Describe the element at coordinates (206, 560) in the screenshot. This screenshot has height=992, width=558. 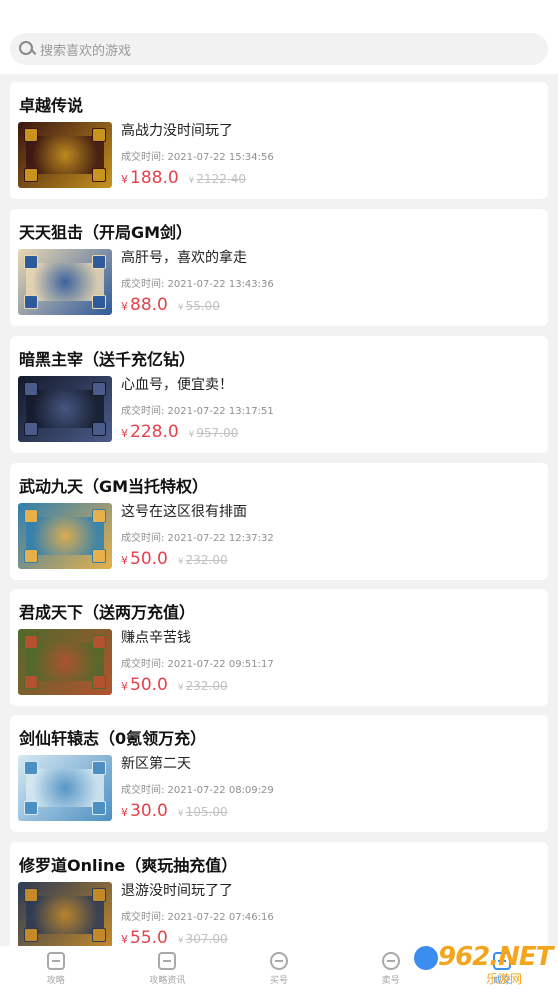
I see `original-price: 232.00` at that location.